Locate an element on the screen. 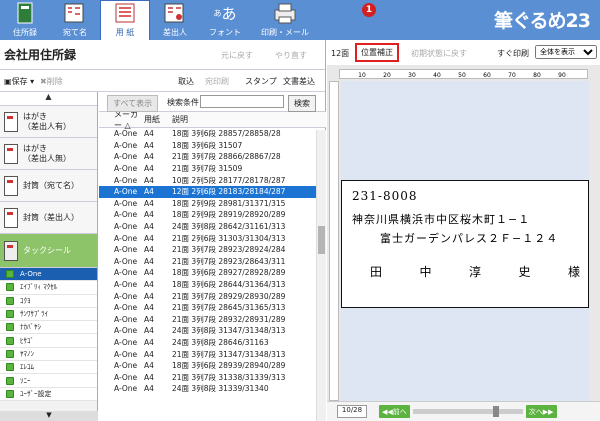 The height and width of the screenshot is (421, 600). table-row: A-One A4 24面 3列8段 28642/31161/313 is located at coordinates (212, 227).